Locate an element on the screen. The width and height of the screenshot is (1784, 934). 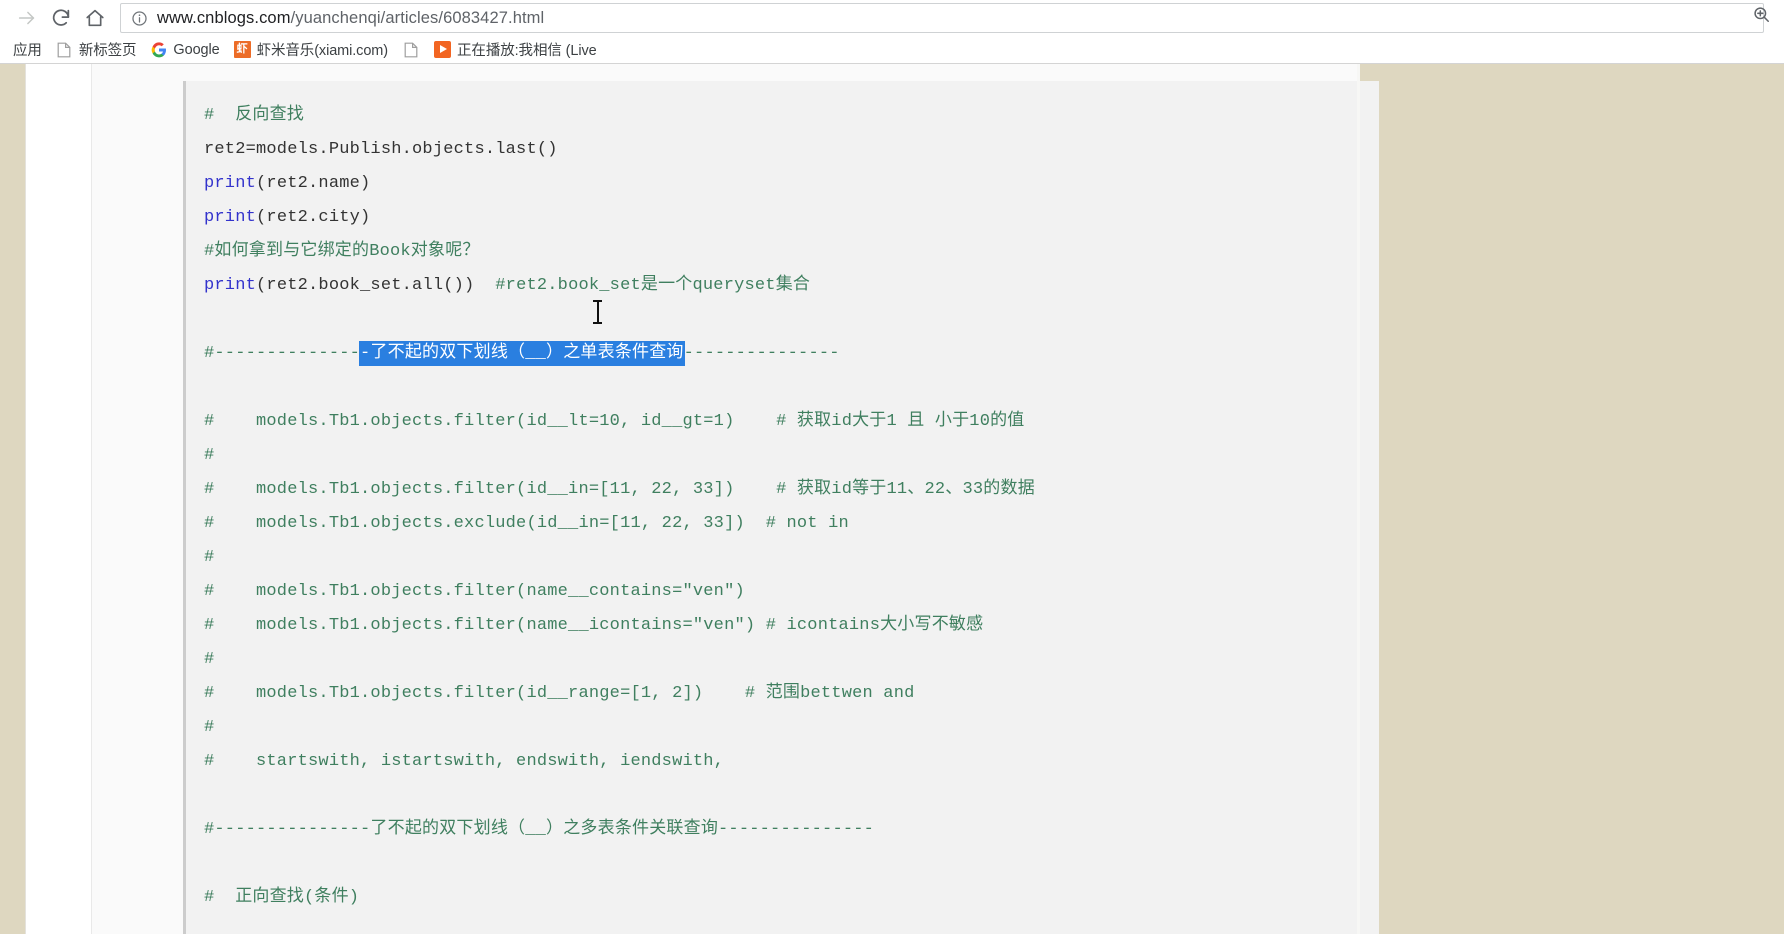
zoom-indicator-button is located at coordinates (1761, 17).